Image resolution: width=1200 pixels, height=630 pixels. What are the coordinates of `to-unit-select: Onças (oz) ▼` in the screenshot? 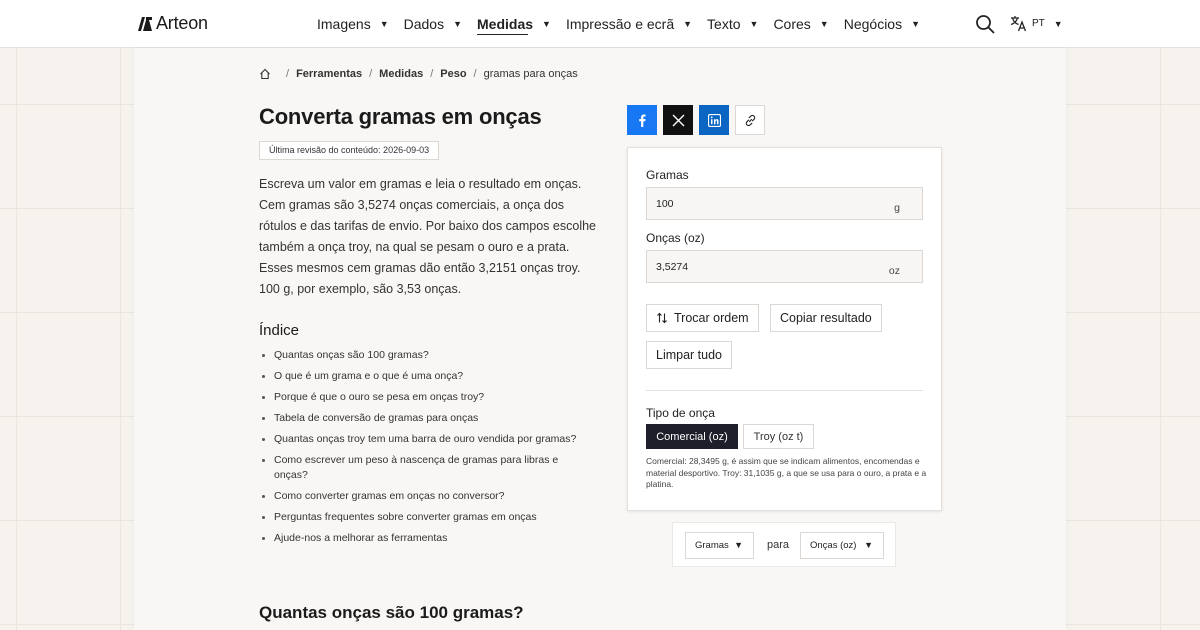 It's located at (842, 545).